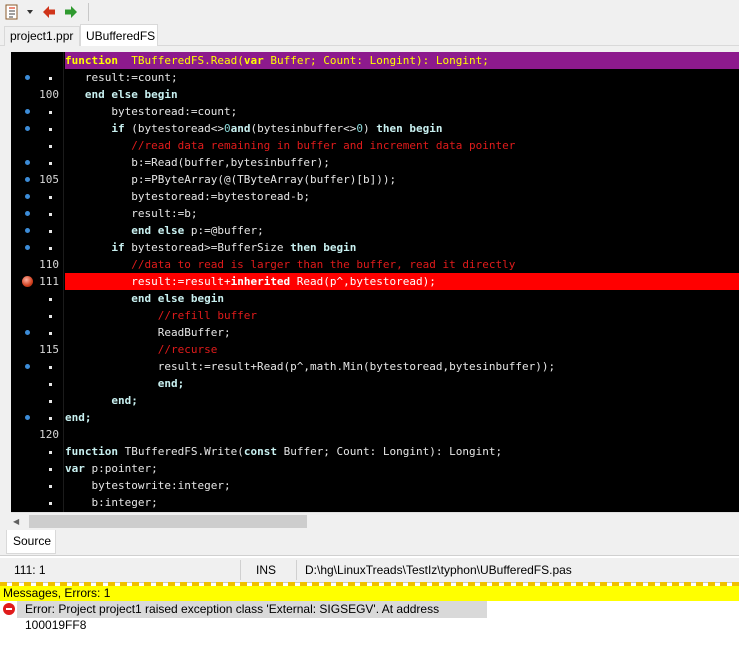  What do you see at coordinates (409, 128) in the screenshot?
I see `code-token: then begin` at bounding box center [409, 128].